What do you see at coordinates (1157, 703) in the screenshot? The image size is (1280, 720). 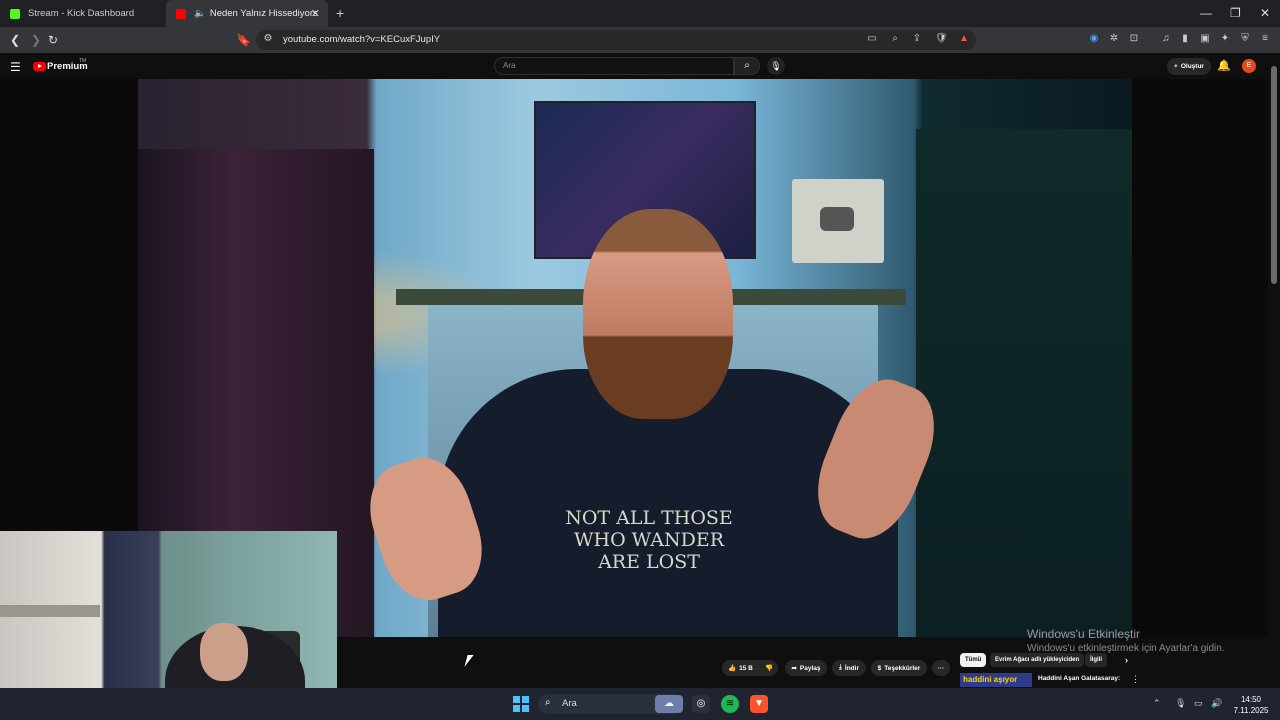 I see `tray-overflow-icon: ⌃` at bounding box center [1157, 703].